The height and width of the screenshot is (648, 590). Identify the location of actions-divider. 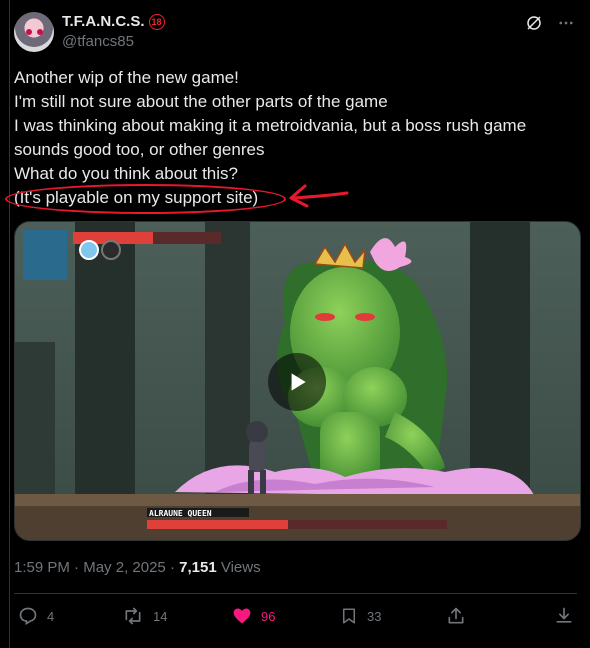
(295, 593).